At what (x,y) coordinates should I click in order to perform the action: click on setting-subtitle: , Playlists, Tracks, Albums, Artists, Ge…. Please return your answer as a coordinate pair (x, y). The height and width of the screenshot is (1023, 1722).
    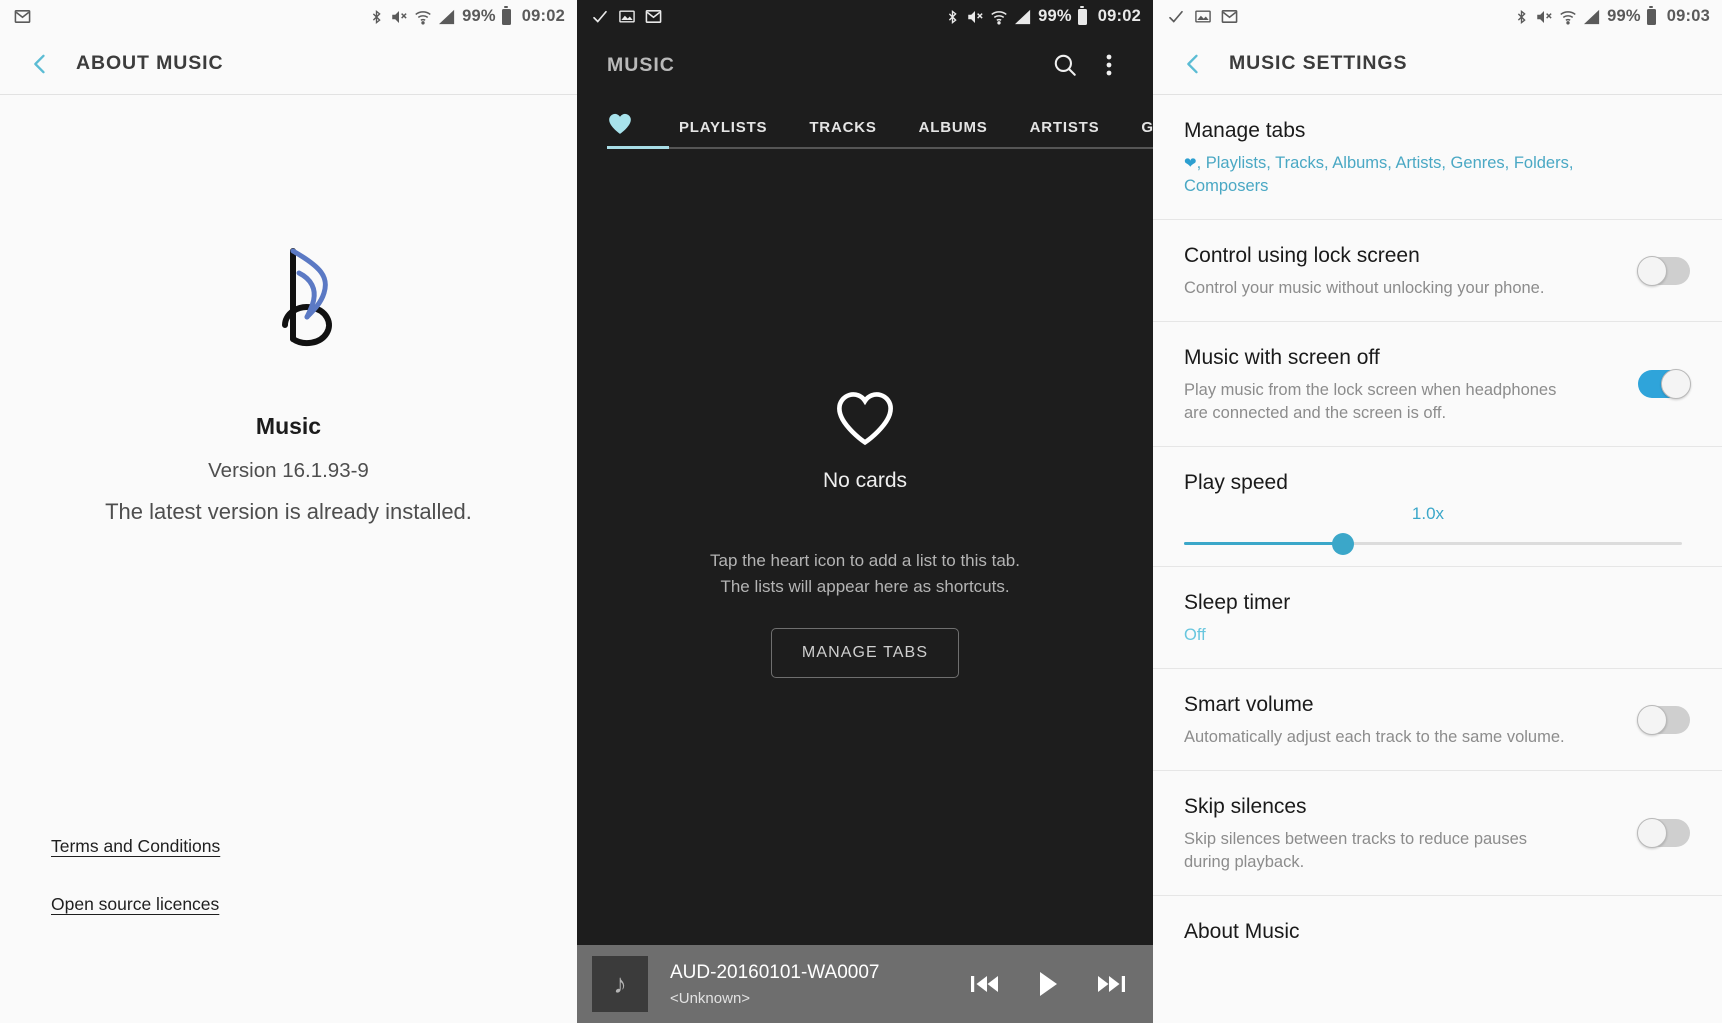
    Looking at the image, I should click on (1379, 174).